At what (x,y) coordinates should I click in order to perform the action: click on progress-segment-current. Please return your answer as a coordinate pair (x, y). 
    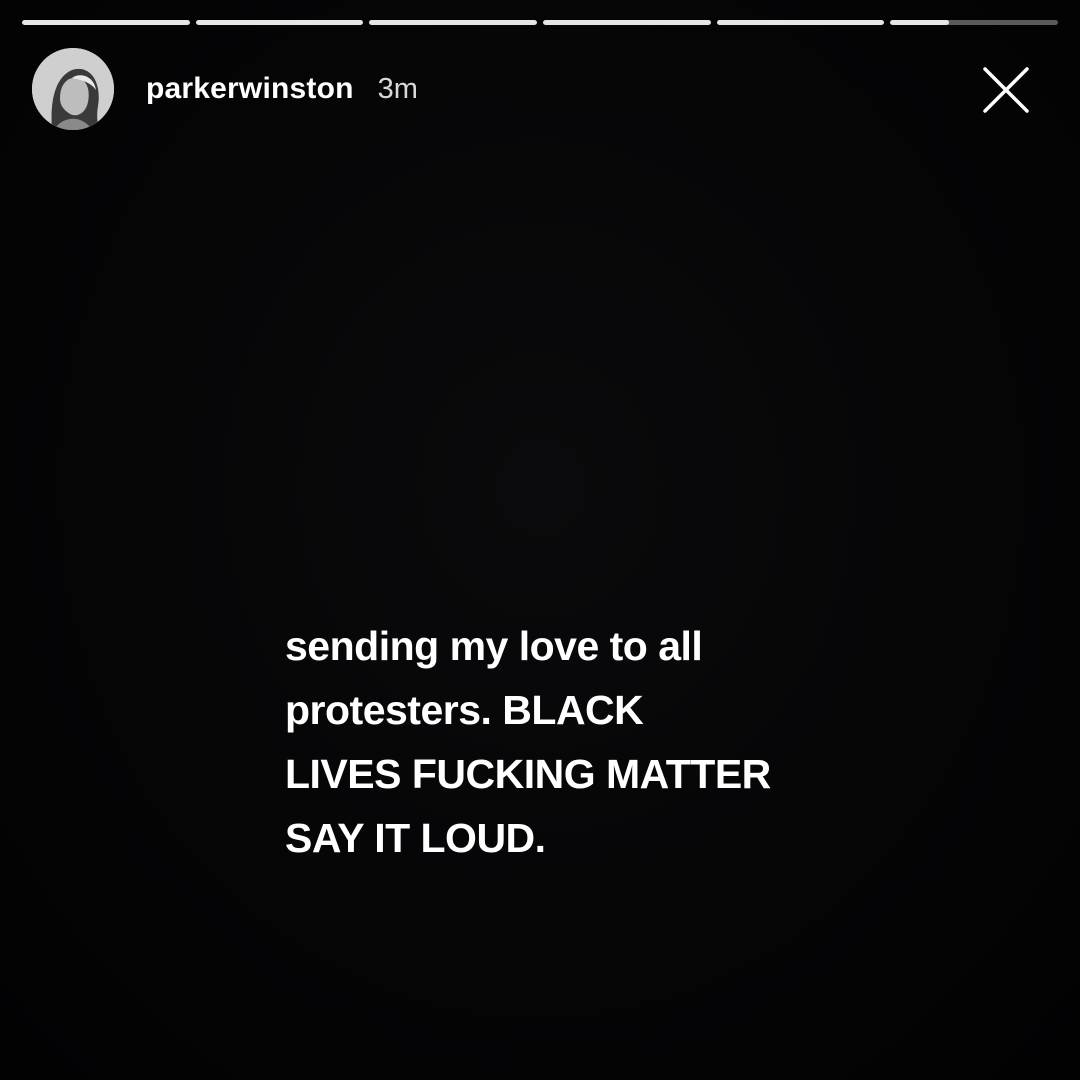
    Looking at the image, I should click on (974, 22).